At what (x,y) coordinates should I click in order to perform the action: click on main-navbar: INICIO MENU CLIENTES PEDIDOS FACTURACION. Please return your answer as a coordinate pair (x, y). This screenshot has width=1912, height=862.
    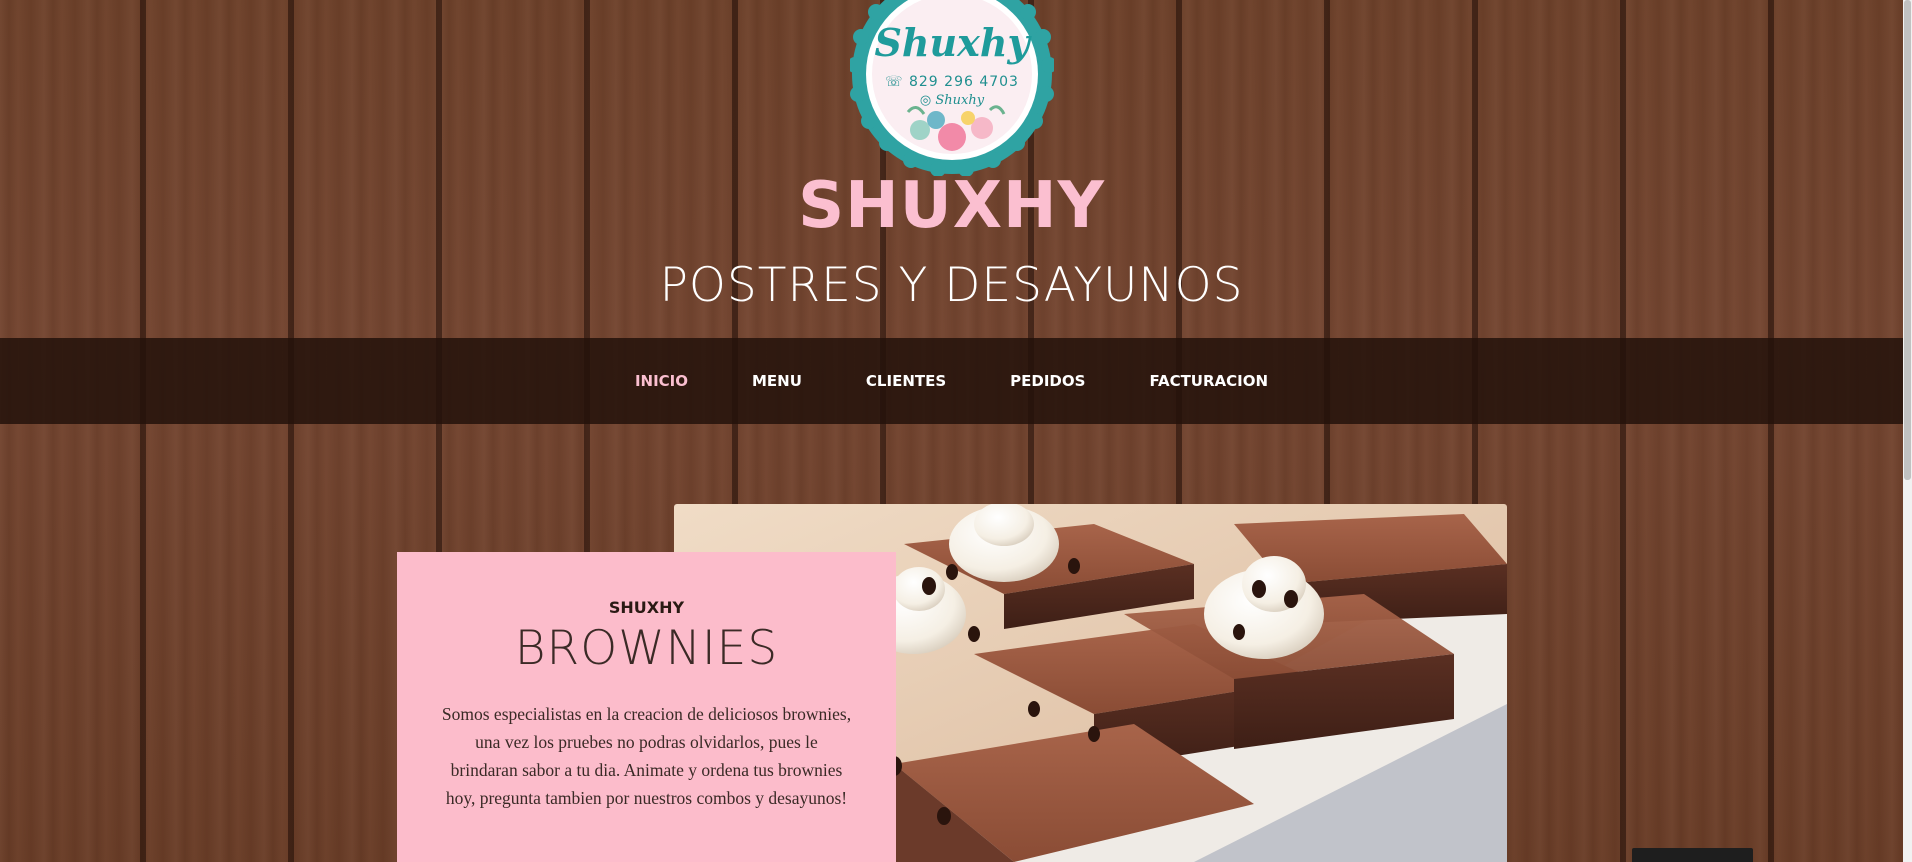
    Looking at the image, I should click on (951, 381).